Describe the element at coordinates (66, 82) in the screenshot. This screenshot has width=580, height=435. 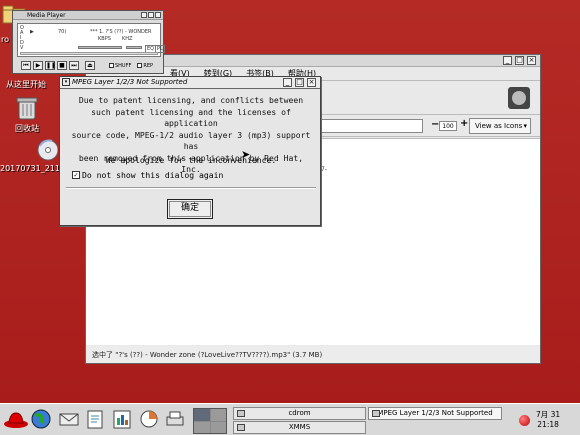
I see `window-menu-icon: ▾` at that location.